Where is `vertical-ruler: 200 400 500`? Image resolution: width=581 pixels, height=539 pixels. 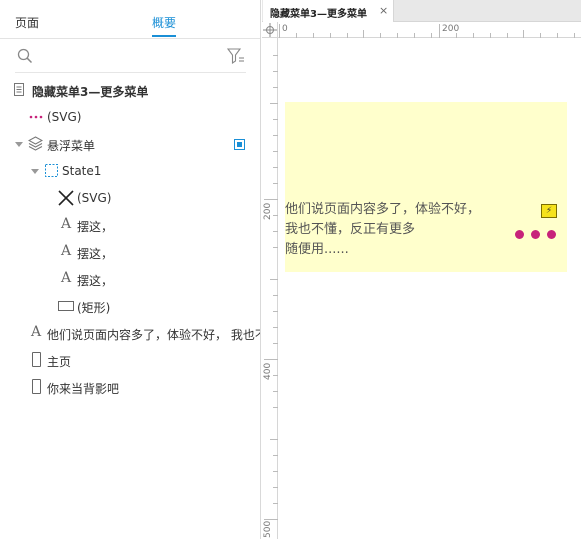
vertical-ruler: 200 400 500 is located at coordinates (270, 288).